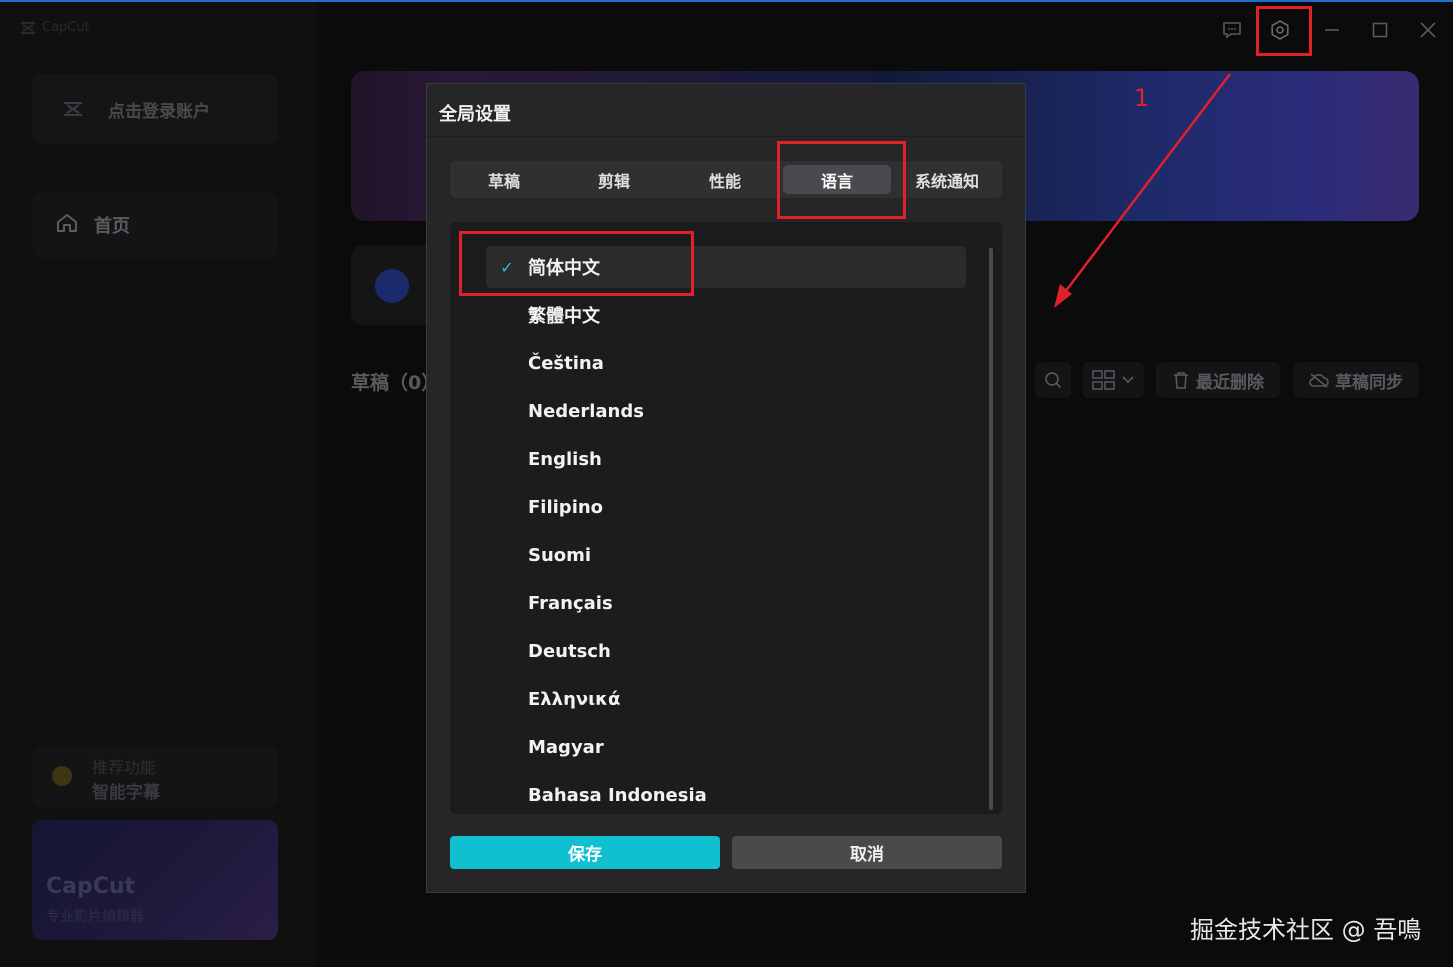  What do you see at coordinates (617, 795) in the screenshot?
I see `language-name: Bahasa Indonesia` at bounding box center [617, 795].